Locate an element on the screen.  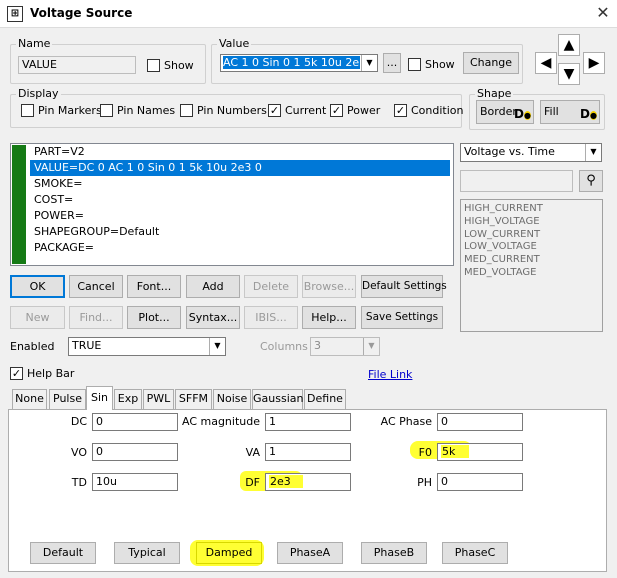
attribute-row: SMOKE= is located at coordinates (240, 184).